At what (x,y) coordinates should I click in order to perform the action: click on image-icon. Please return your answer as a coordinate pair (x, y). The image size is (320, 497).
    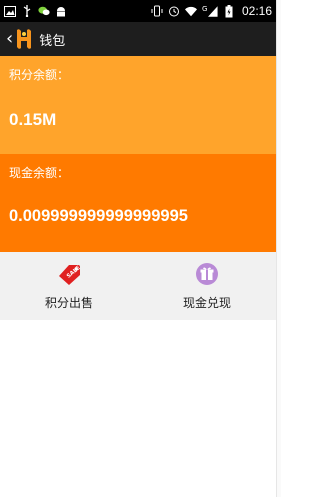
    Looking at the image, I should click on (10, 11).